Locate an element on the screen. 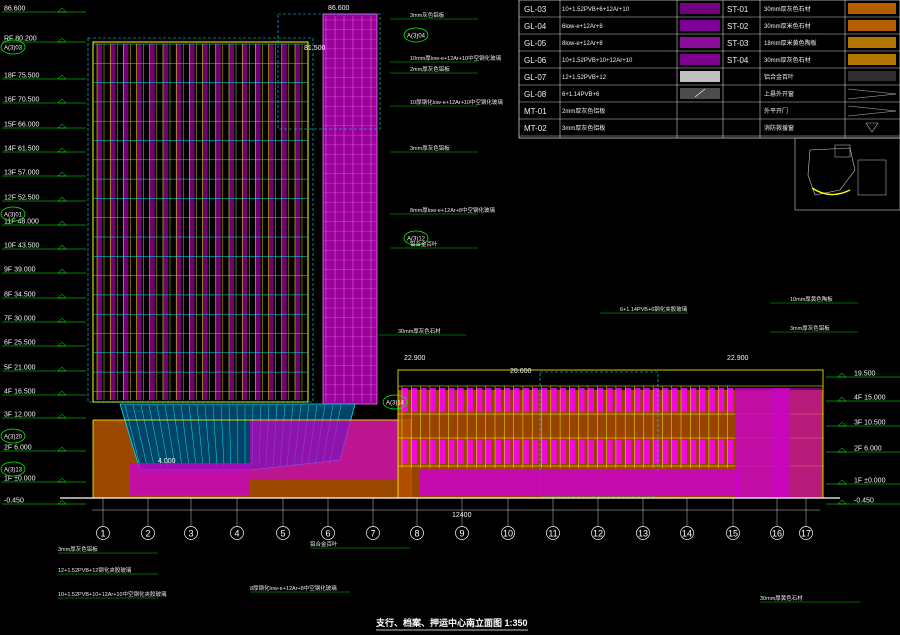 The width and height of the screenshot is (900, 635). annotation-bottom: 12+1.52PVB+12钢化夹胶玻璃 is located at coordinates (95, 570).